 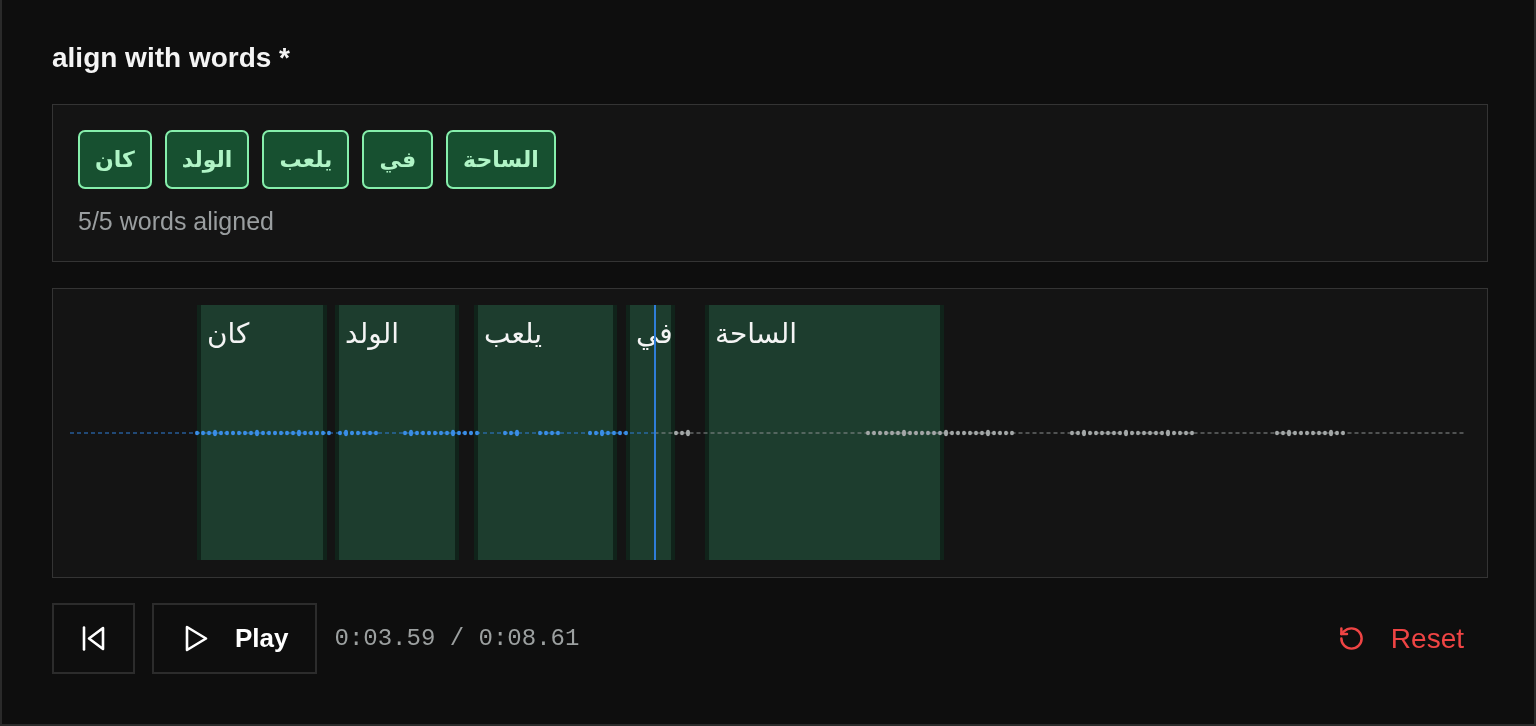 What do you see at coordinates (457, 638) in the screenshot?
I see `playback-time: 0:03.59 / 0:08.61` at bounding box center [457, 638].